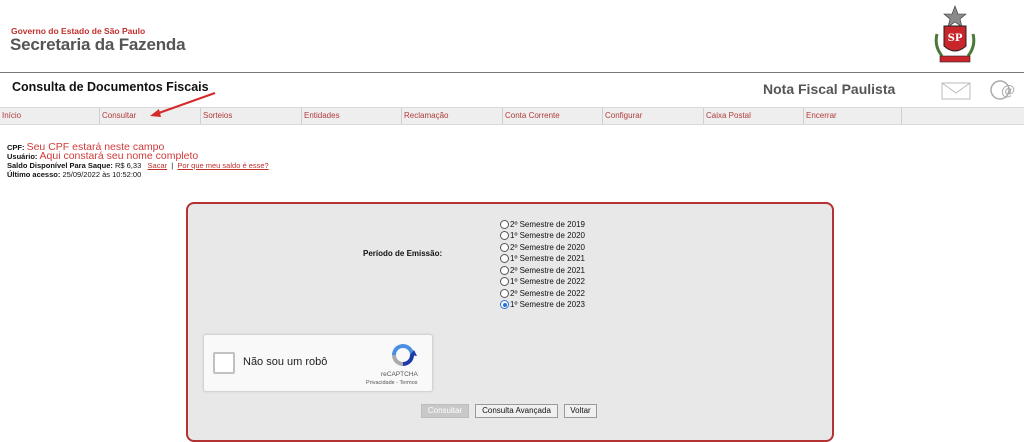  What do you see at coordinates (50, 116) in the screenshot?
I see `nav-item-inicio: Início` at bounding box center [50, 116].